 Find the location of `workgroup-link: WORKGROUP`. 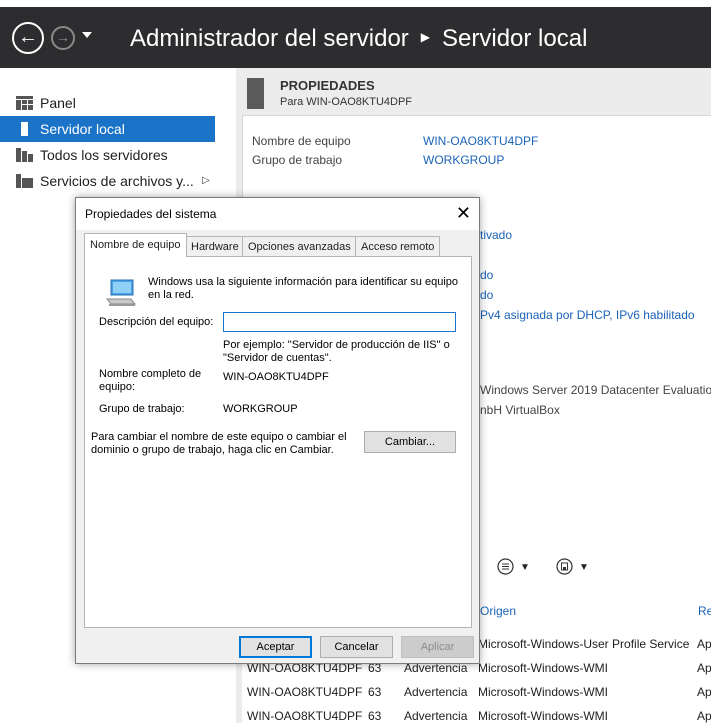

workgroup-link: WORKGROUP is located at coordinates (463, 160).